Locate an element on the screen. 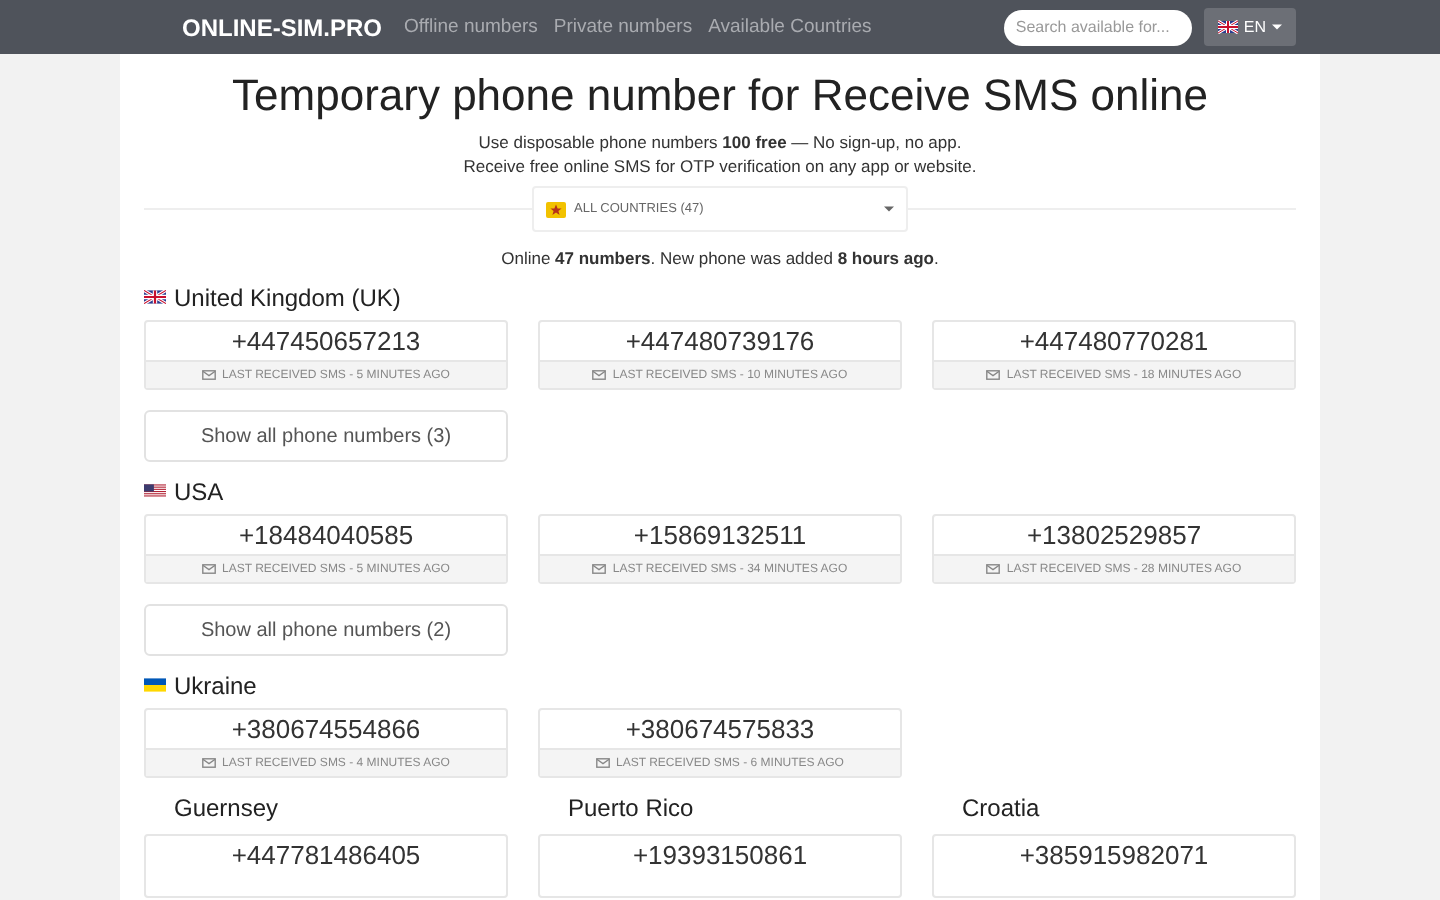 Image resolution: width=1440 pixels, height=900 pixels. show-all-button: Show all phone numbers (3) is located at coordinates (326, 436).